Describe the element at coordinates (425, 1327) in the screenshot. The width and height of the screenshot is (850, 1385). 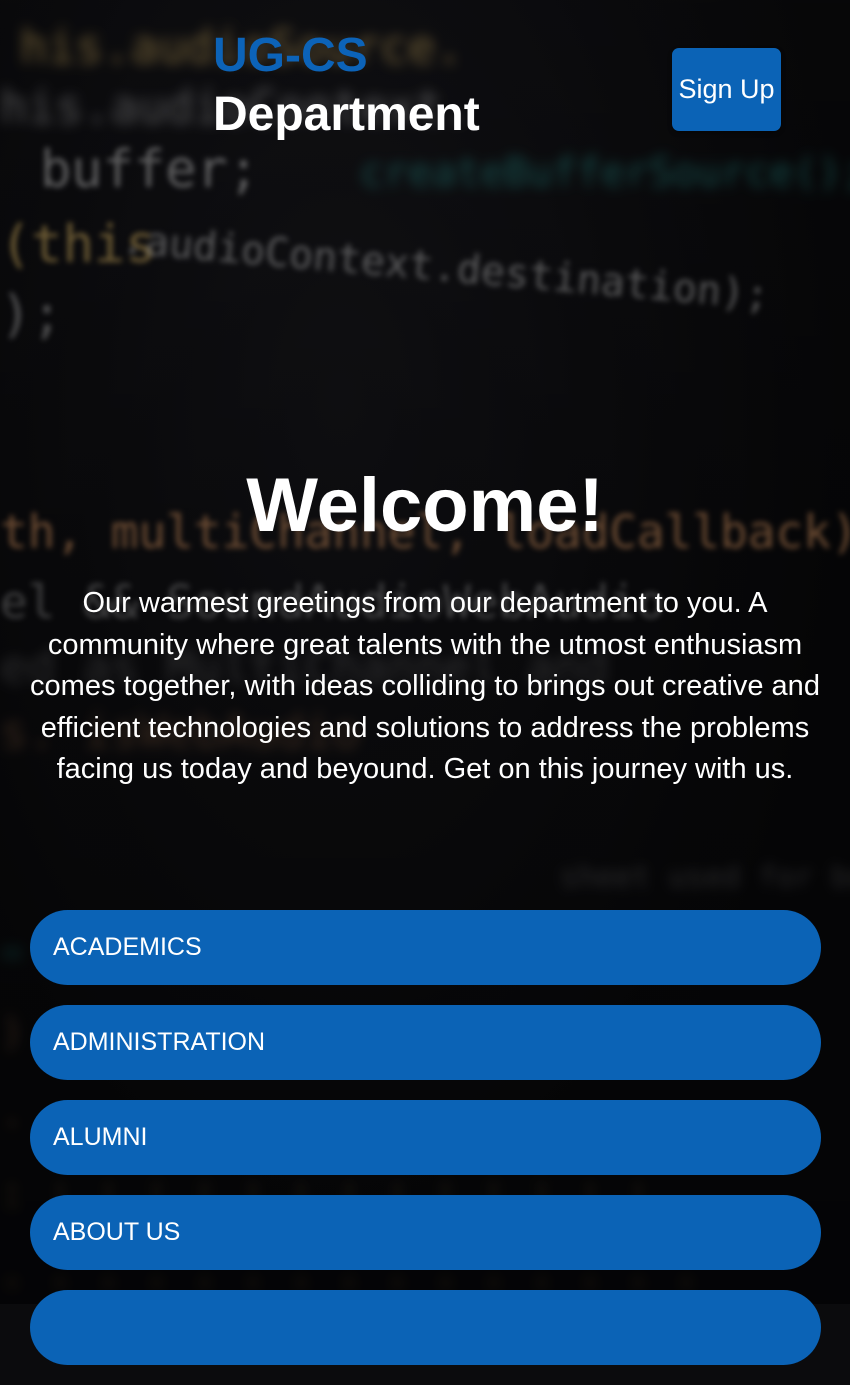
I see `nav-item-partial` at that location.